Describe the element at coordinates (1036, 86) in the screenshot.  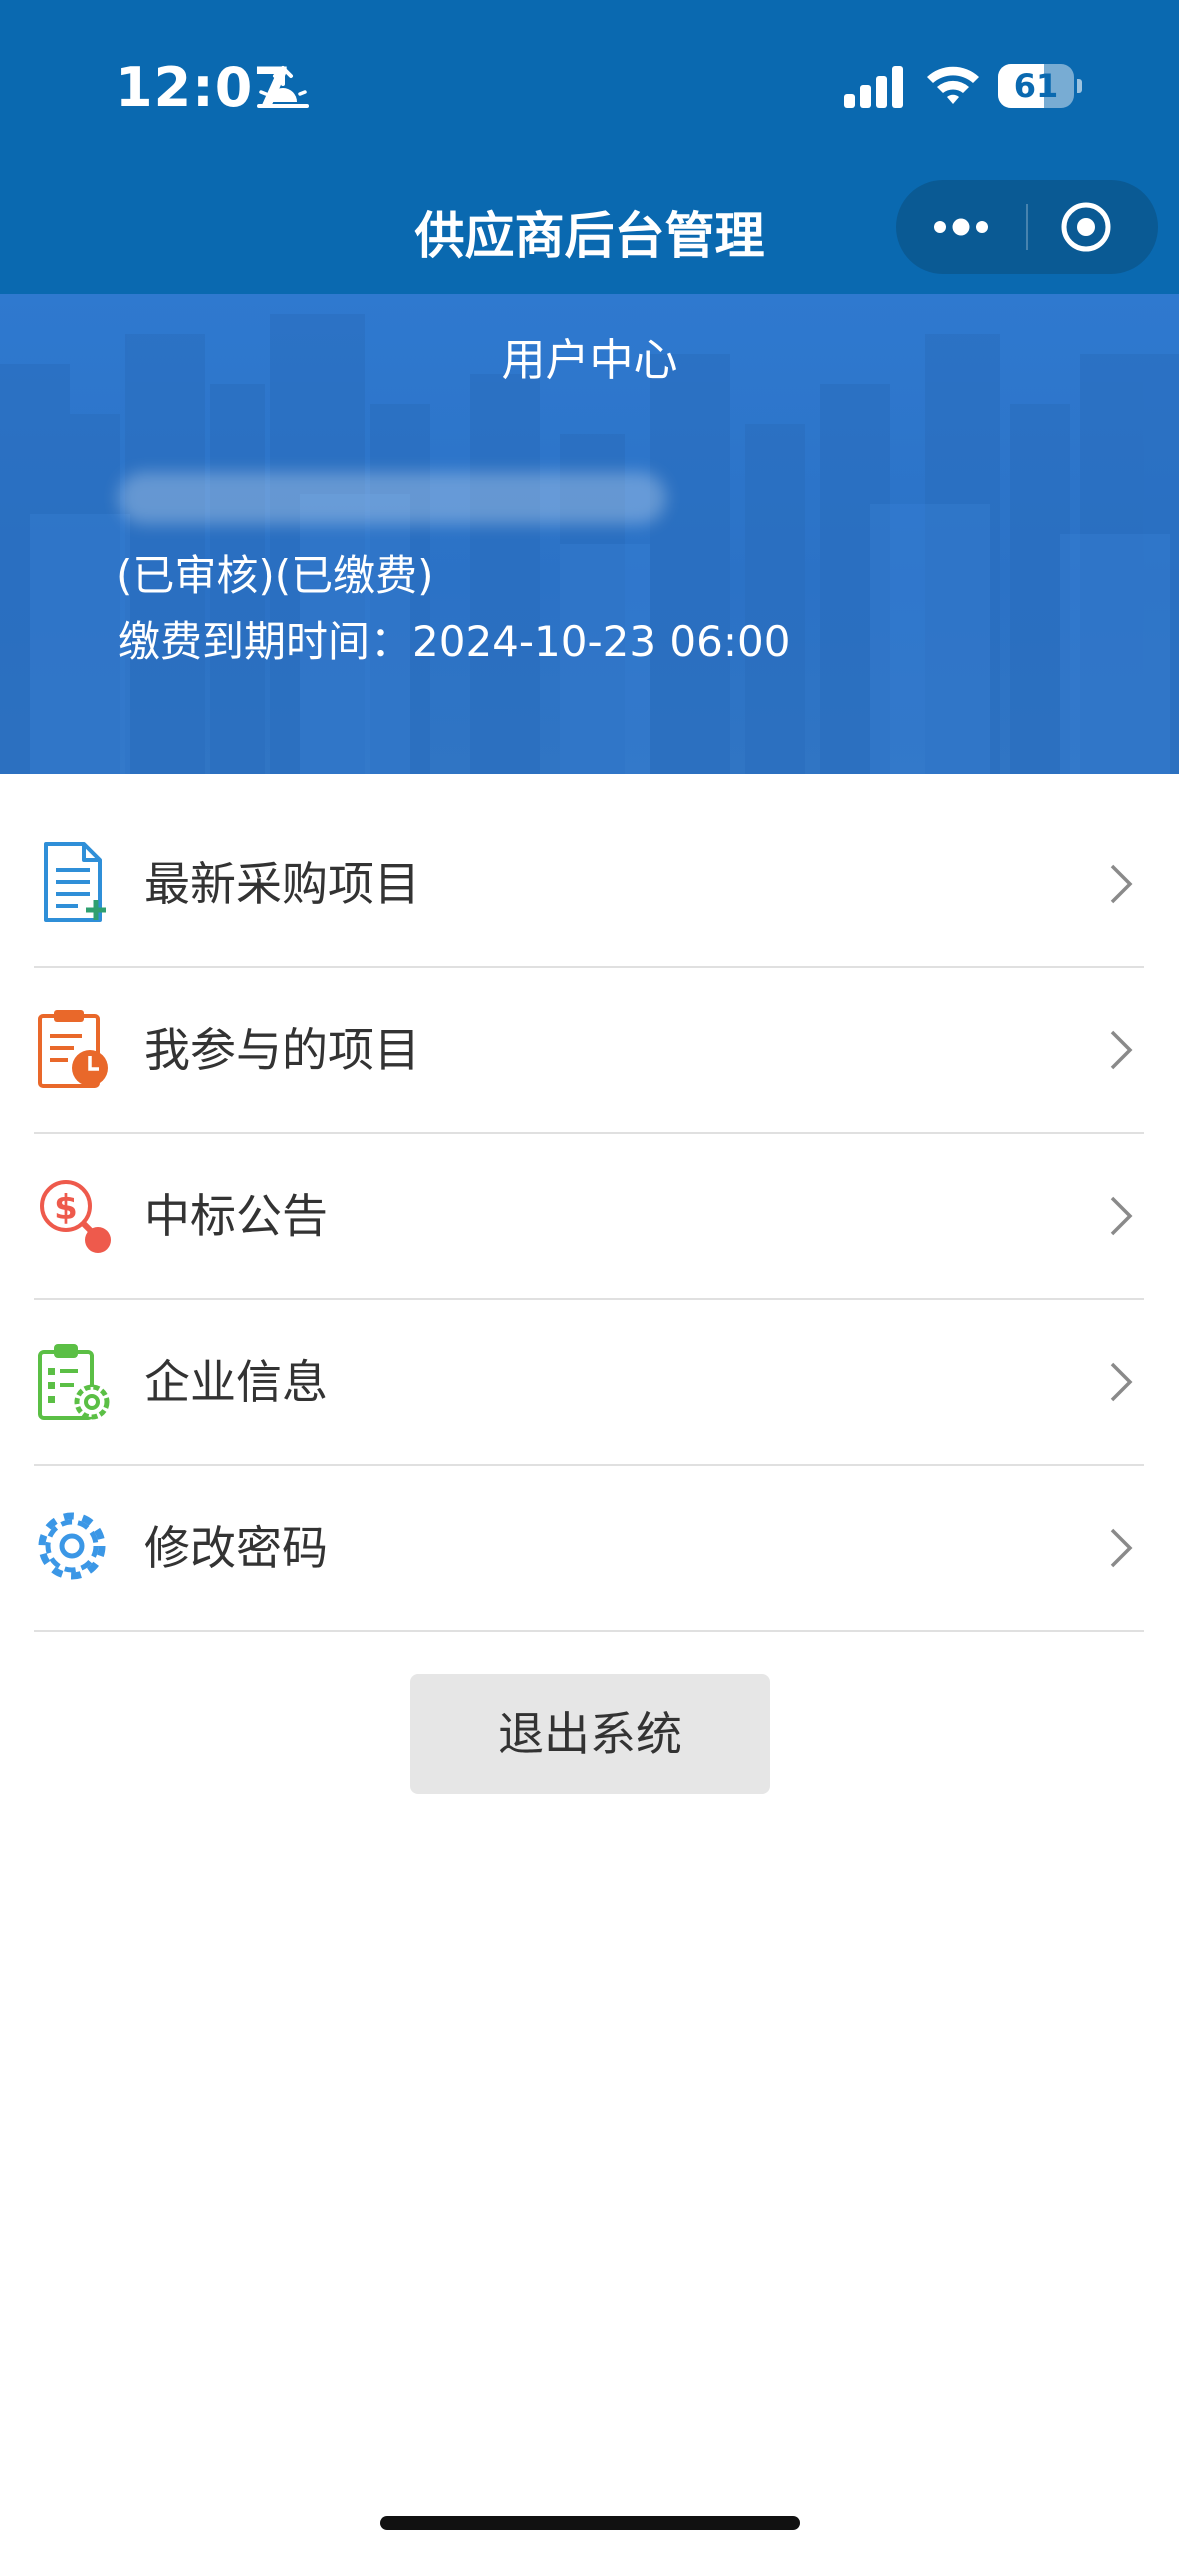
I see `battery-level: 61` at that location.